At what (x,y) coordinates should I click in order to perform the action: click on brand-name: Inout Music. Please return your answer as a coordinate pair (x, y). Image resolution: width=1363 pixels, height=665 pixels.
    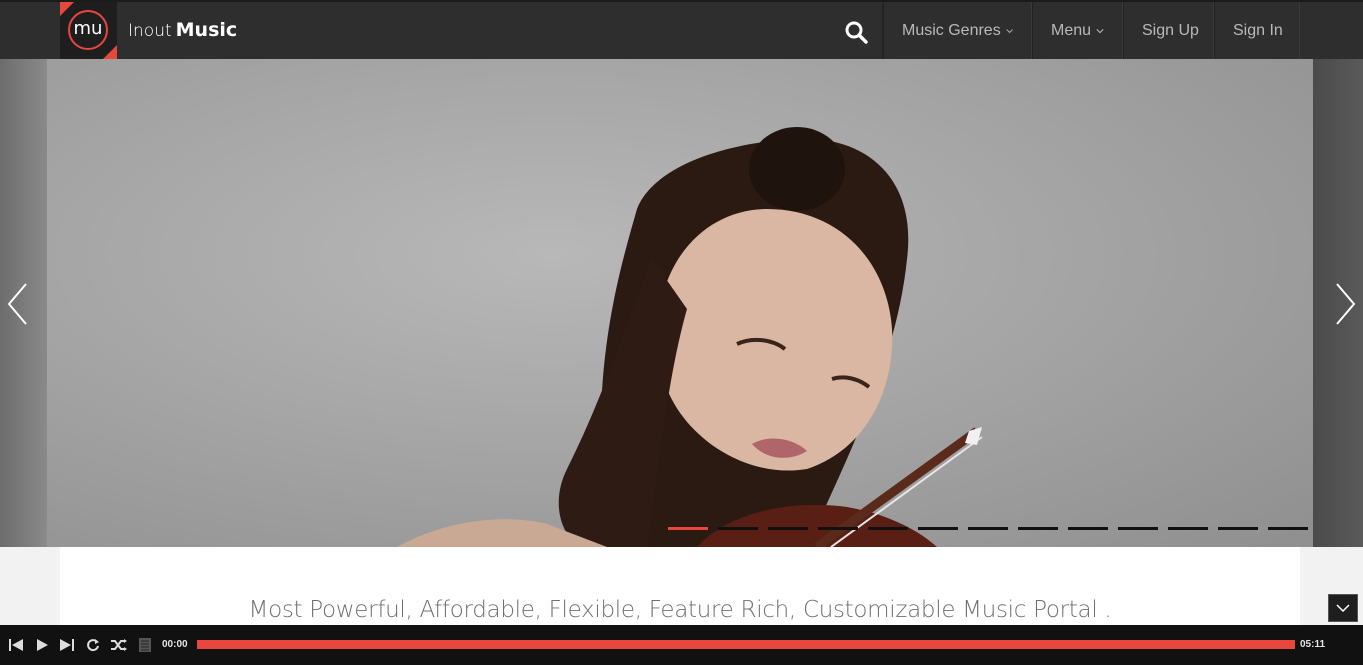
    Looking at the image, I should click on (182, 30).